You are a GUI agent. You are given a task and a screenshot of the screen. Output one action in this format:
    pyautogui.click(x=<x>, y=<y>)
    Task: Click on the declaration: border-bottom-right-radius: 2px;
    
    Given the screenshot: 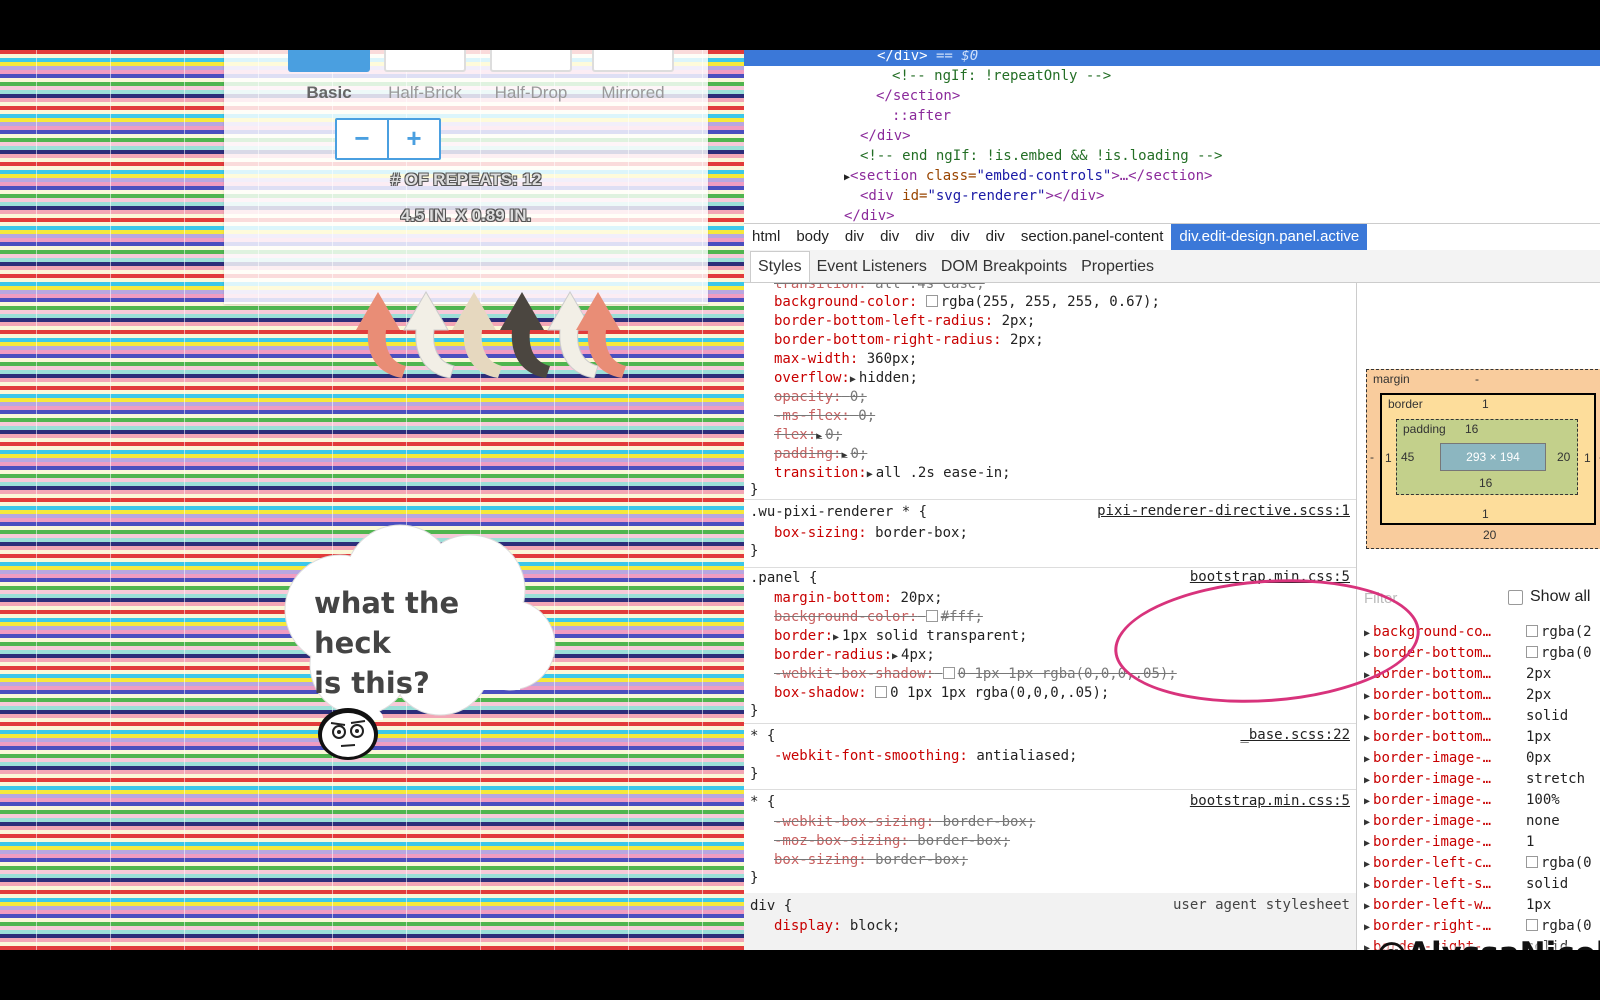 What is the action you would take?
    pyautogui.click(x=909, y=340)
    